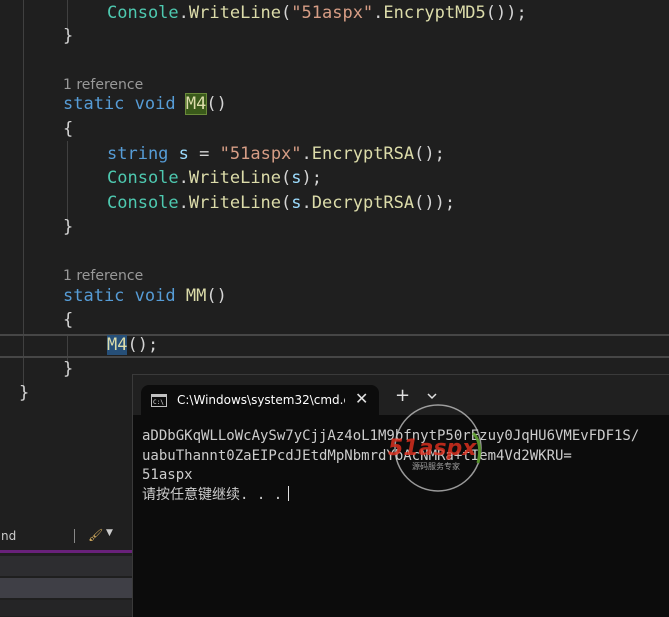 This screenshot has height=617, width=669. I want to click on indent-guide, so click(67, 181).